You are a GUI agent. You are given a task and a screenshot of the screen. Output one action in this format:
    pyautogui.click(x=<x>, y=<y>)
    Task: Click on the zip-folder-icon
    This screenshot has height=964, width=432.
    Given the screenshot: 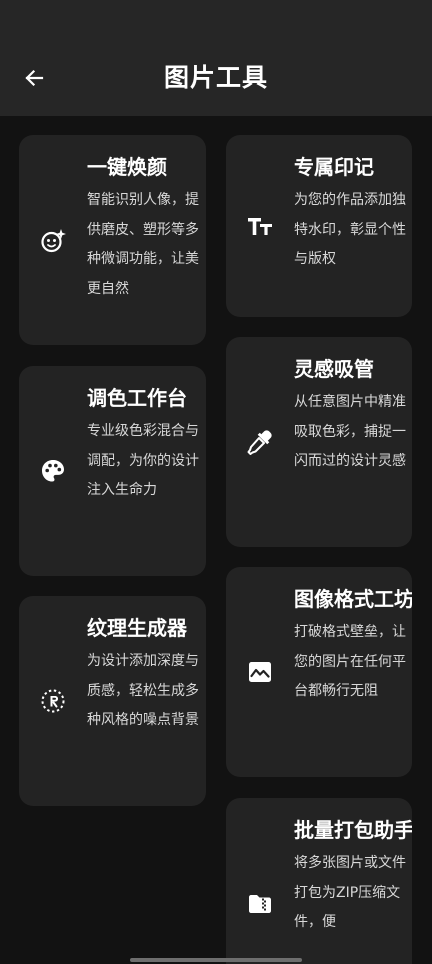 What is the action you would take?
    pyautogui.click(x=260, y=904)
    